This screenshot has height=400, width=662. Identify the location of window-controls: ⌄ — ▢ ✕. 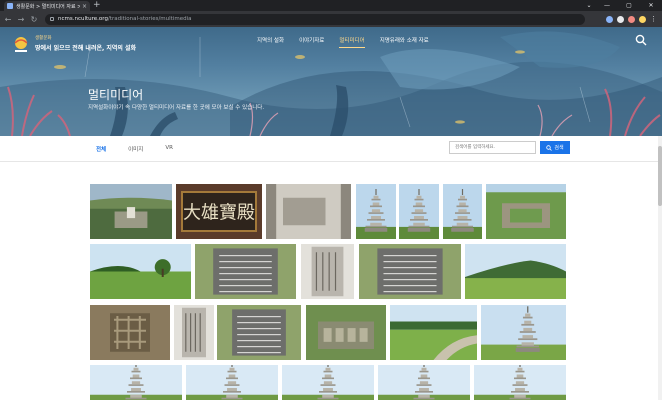
(622, 5).